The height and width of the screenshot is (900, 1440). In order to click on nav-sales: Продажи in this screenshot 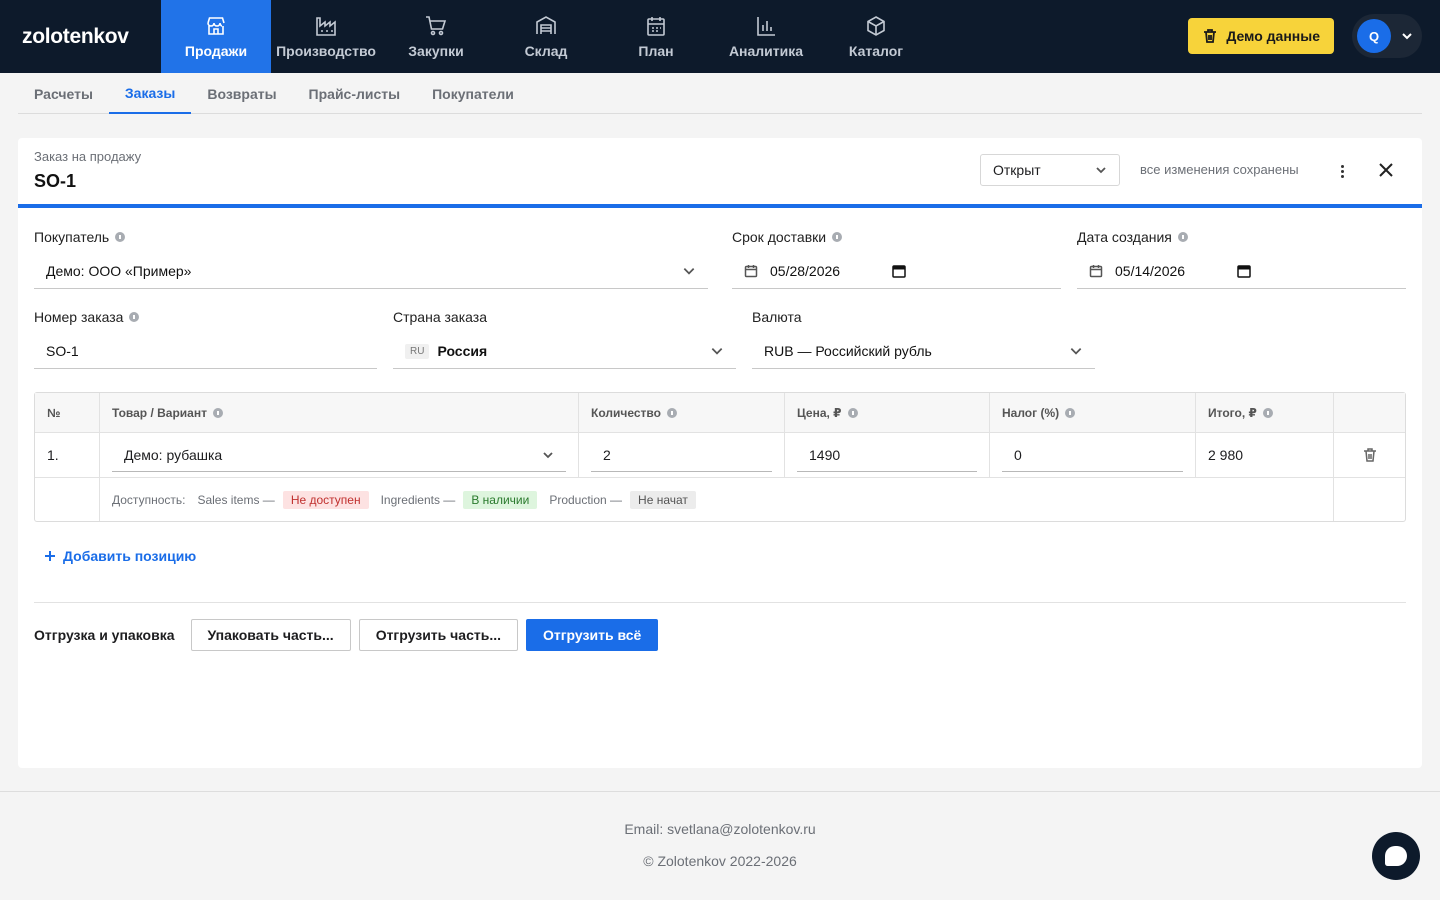, I will do `click(216, 36)`.